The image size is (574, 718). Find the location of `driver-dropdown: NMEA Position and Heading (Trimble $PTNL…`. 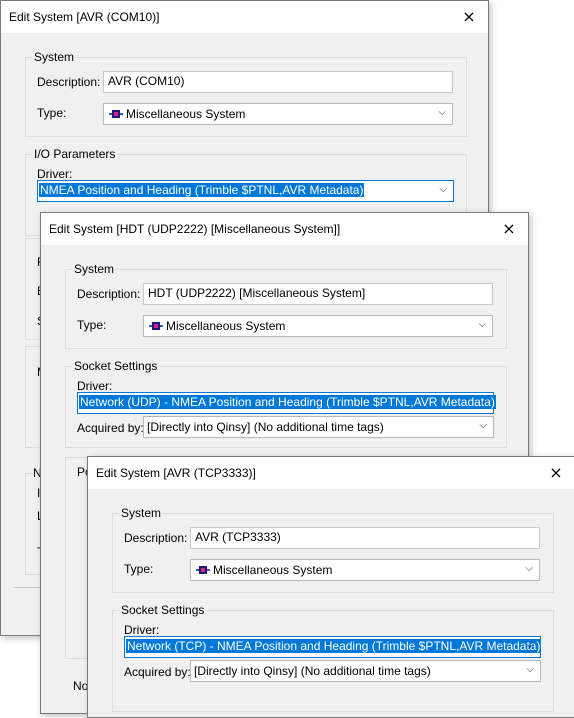

driver-dropdown: NMEA Position and Heading (Trimble $PTNL… is located at coordinates (245, 191).